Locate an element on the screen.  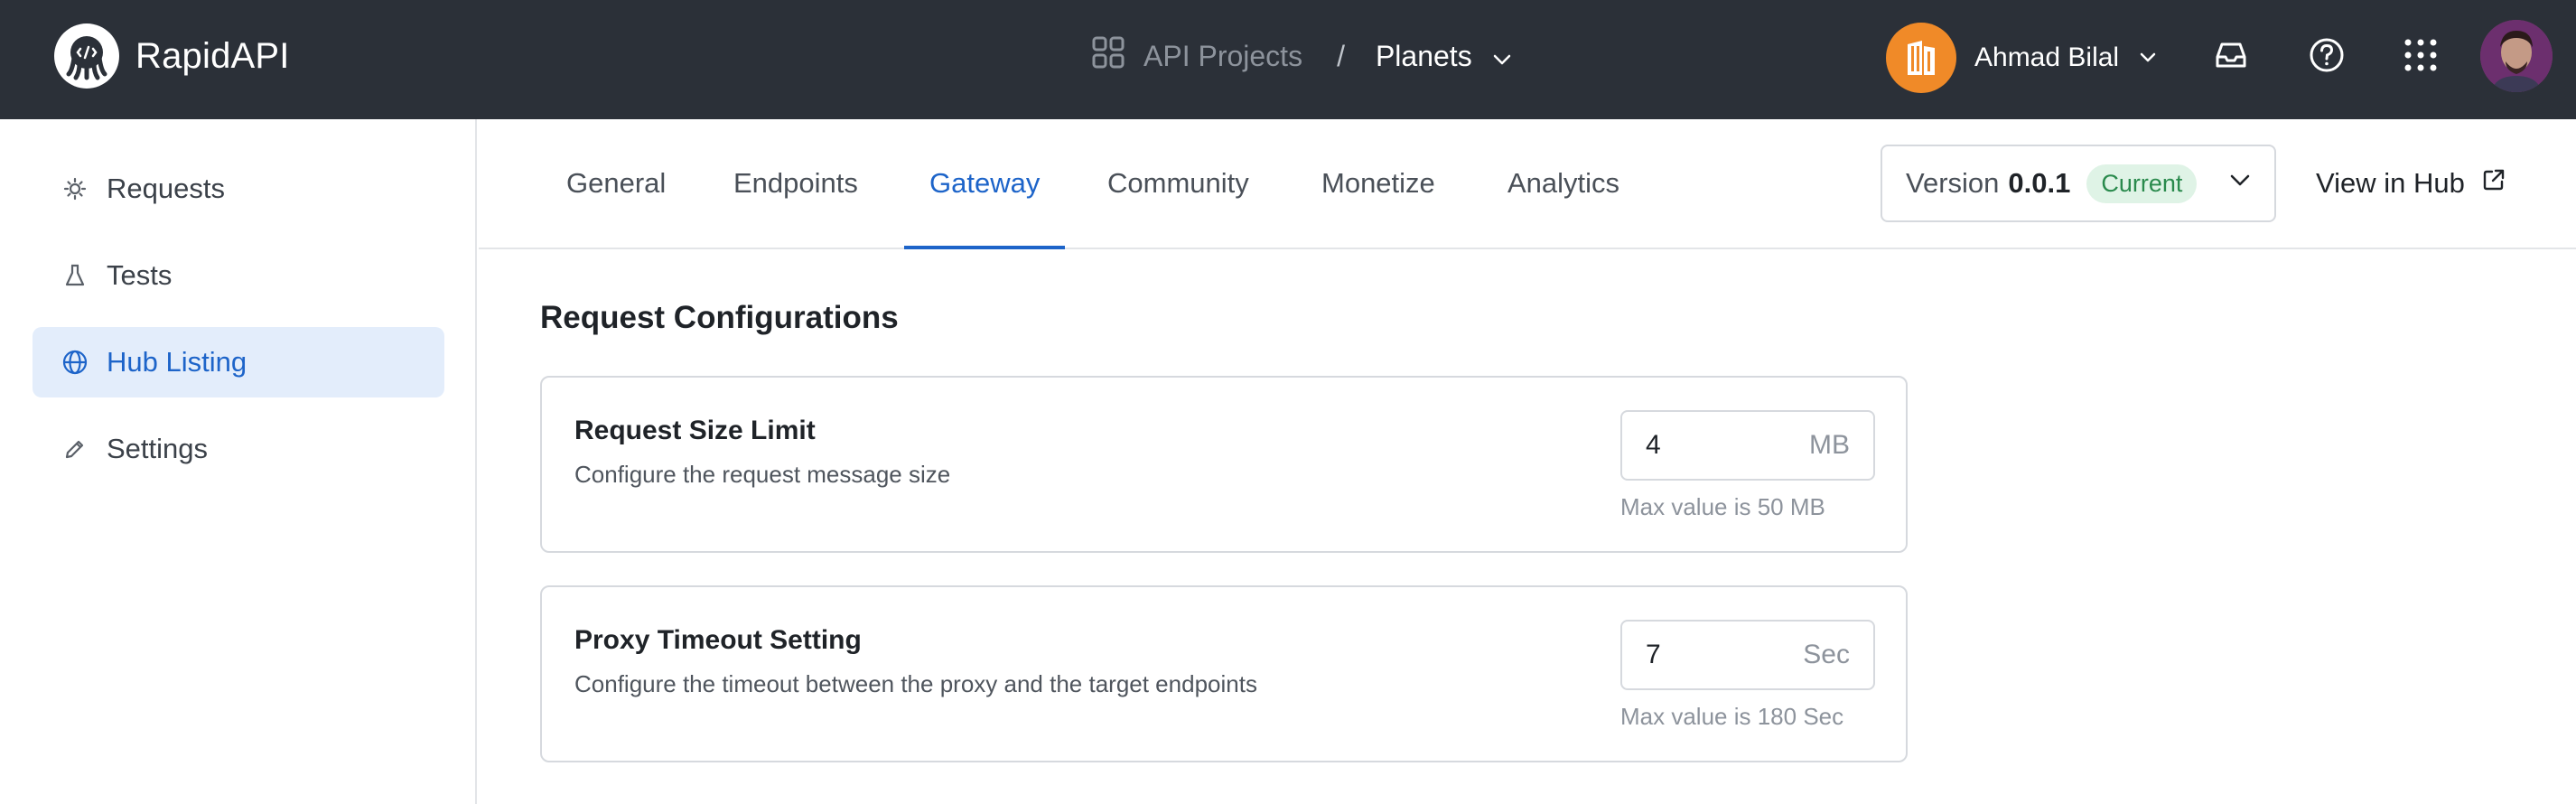
breadcrumb-api-projects: API Projects is located at coordinates (1196, 56).